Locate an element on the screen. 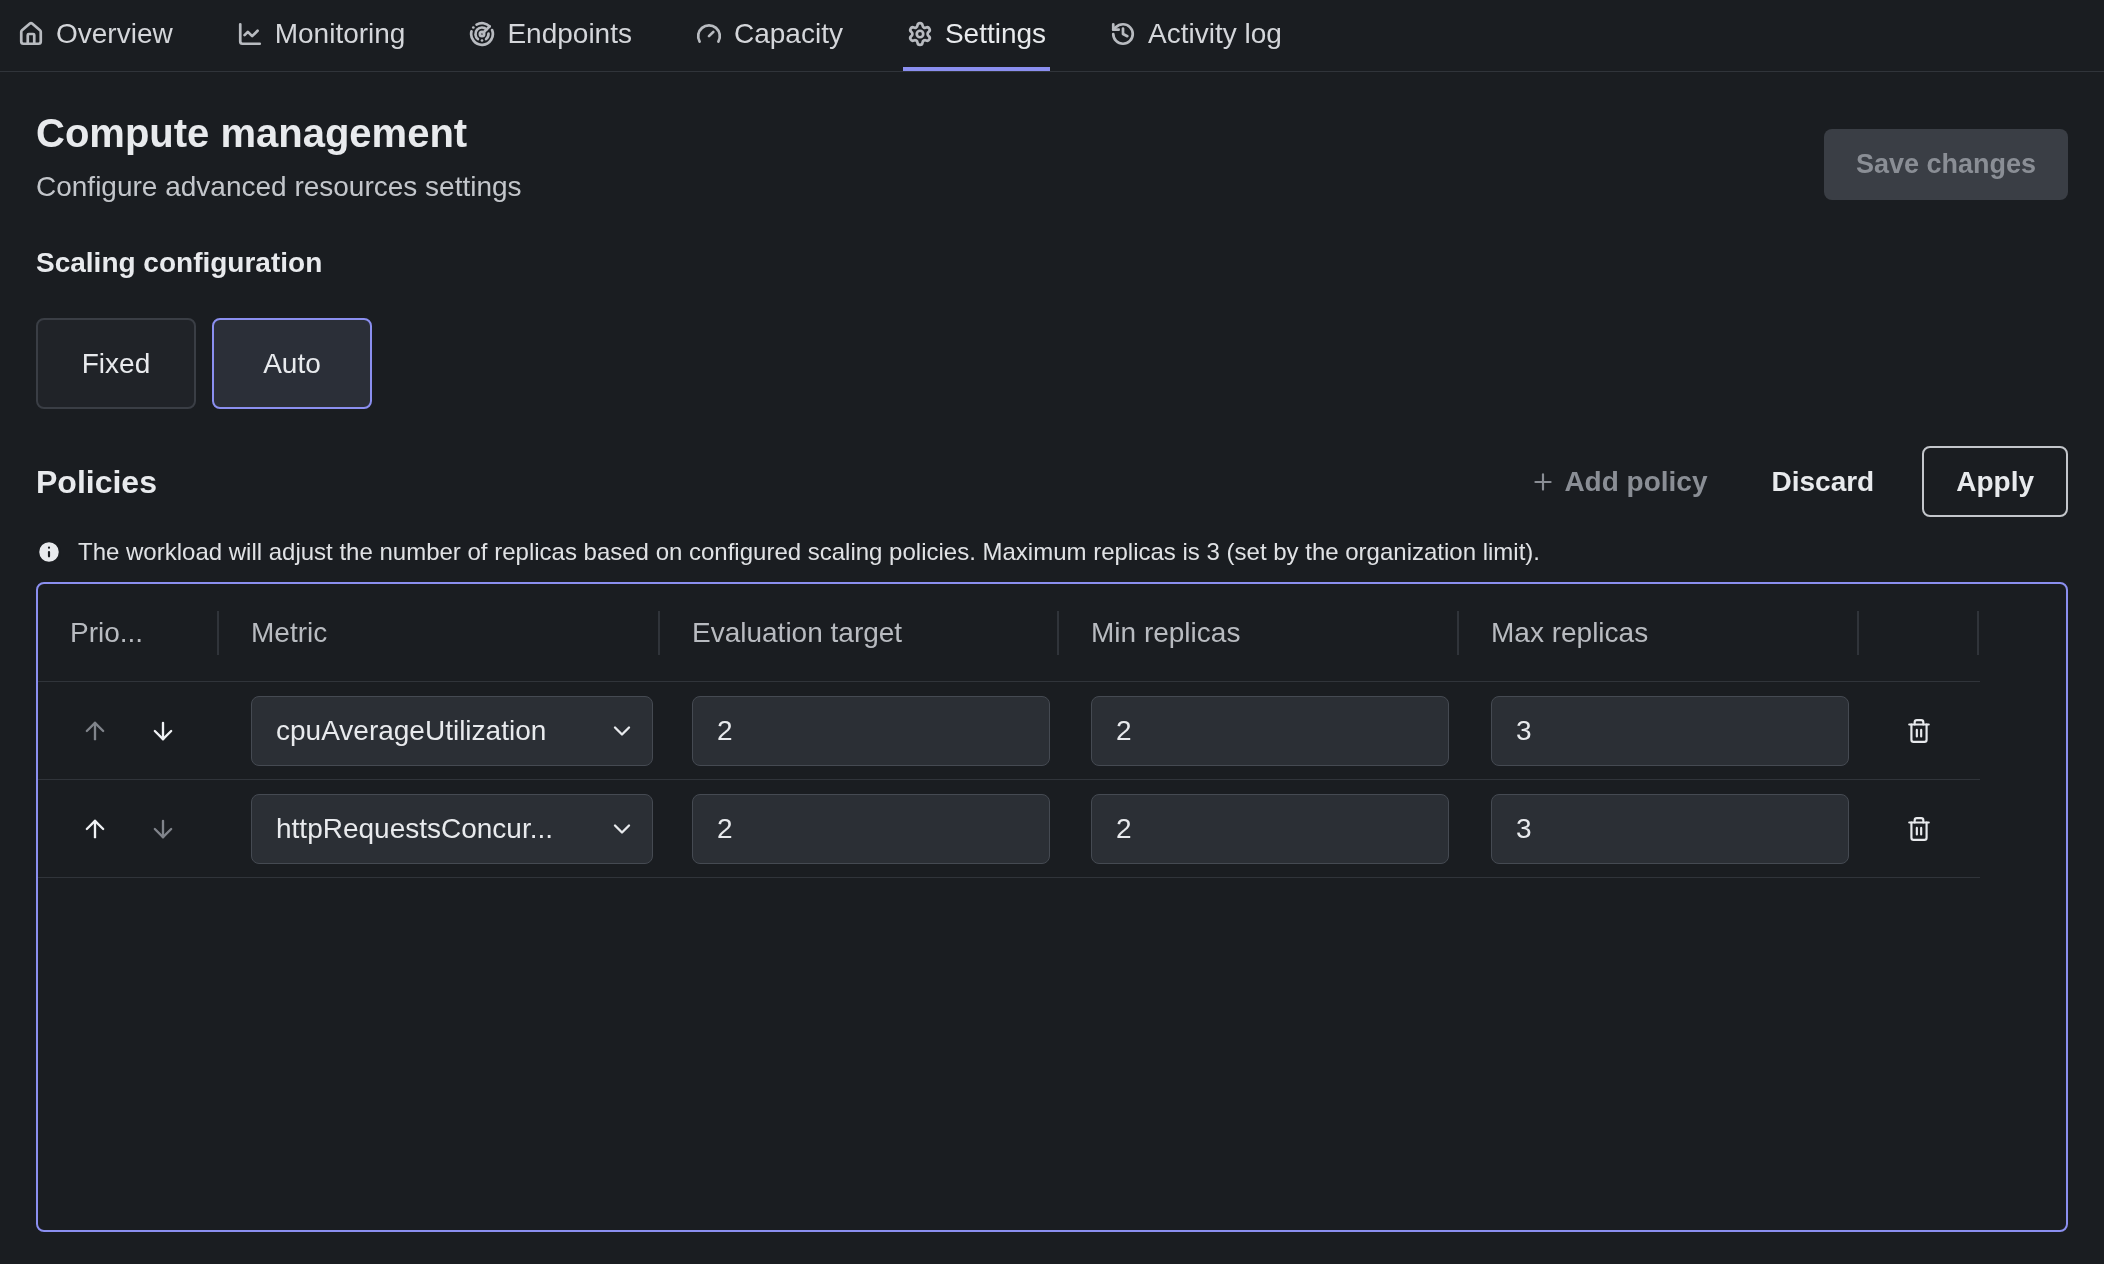 The height and width of the screenshot is (1264, 2104). home-icon is located at coordinates (31, 33).